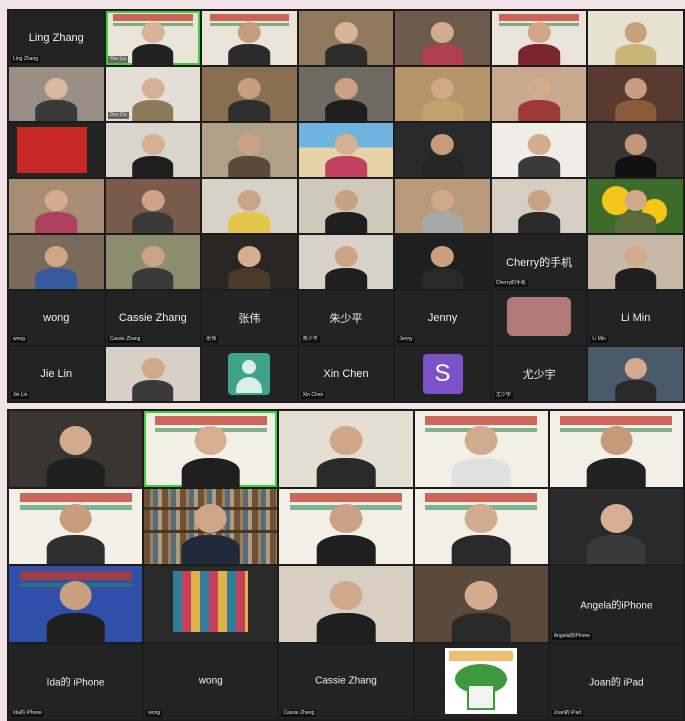  I want to click on participant-tile: Jie Lin Jie Lin, so click(56, 374).